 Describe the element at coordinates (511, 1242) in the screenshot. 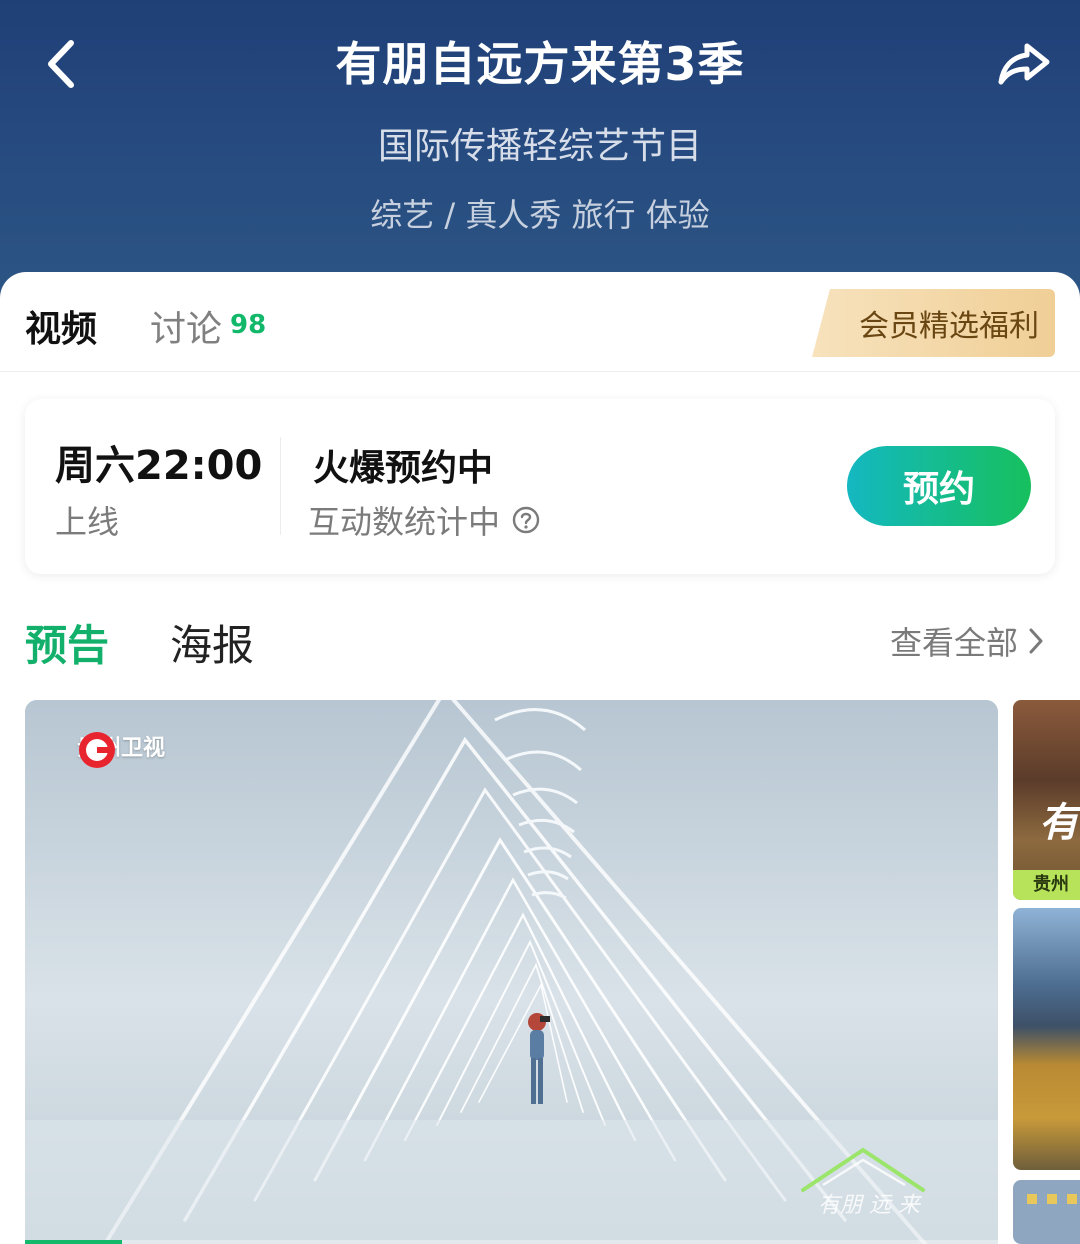

I see `video-progress-bar` at that location.